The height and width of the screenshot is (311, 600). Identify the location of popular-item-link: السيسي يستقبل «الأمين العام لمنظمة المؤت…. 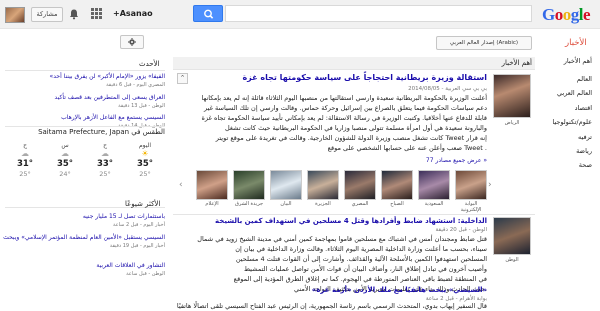
(84, 237).